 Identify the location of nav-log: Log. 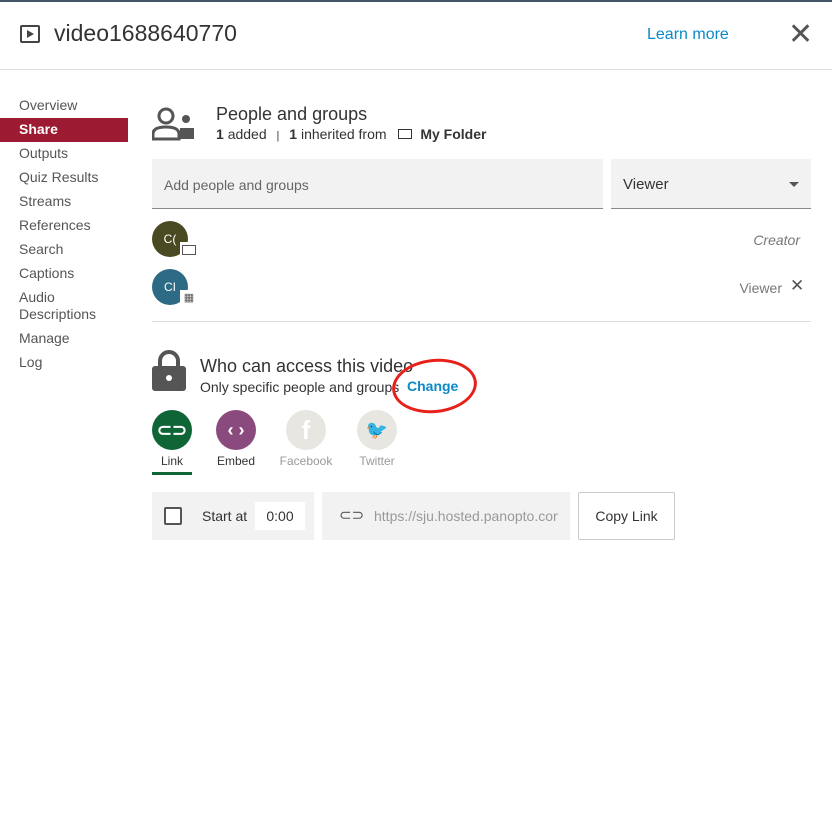
(64, 363).